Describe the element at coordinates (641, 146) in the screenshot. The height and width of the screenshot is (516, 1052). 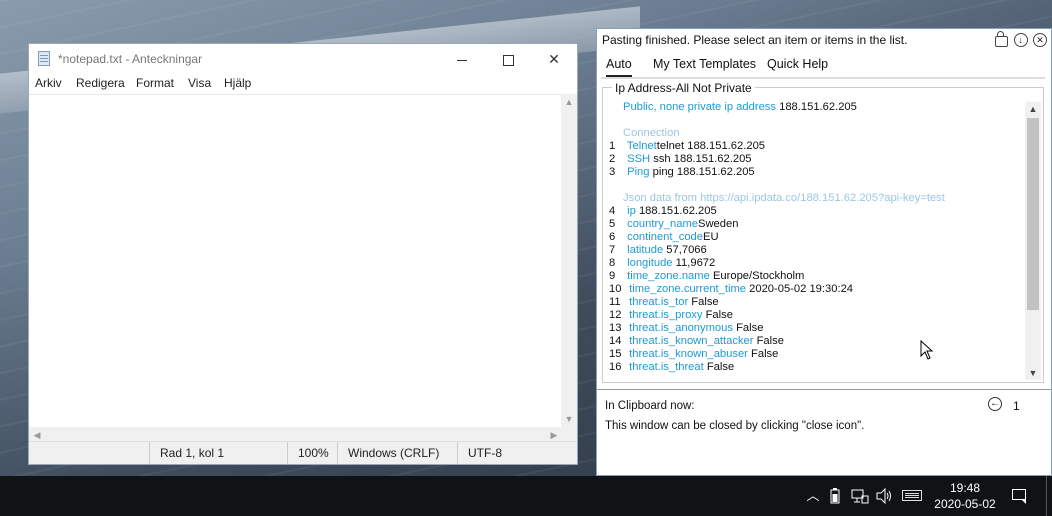
I see `item-key: Telnet` at that location.